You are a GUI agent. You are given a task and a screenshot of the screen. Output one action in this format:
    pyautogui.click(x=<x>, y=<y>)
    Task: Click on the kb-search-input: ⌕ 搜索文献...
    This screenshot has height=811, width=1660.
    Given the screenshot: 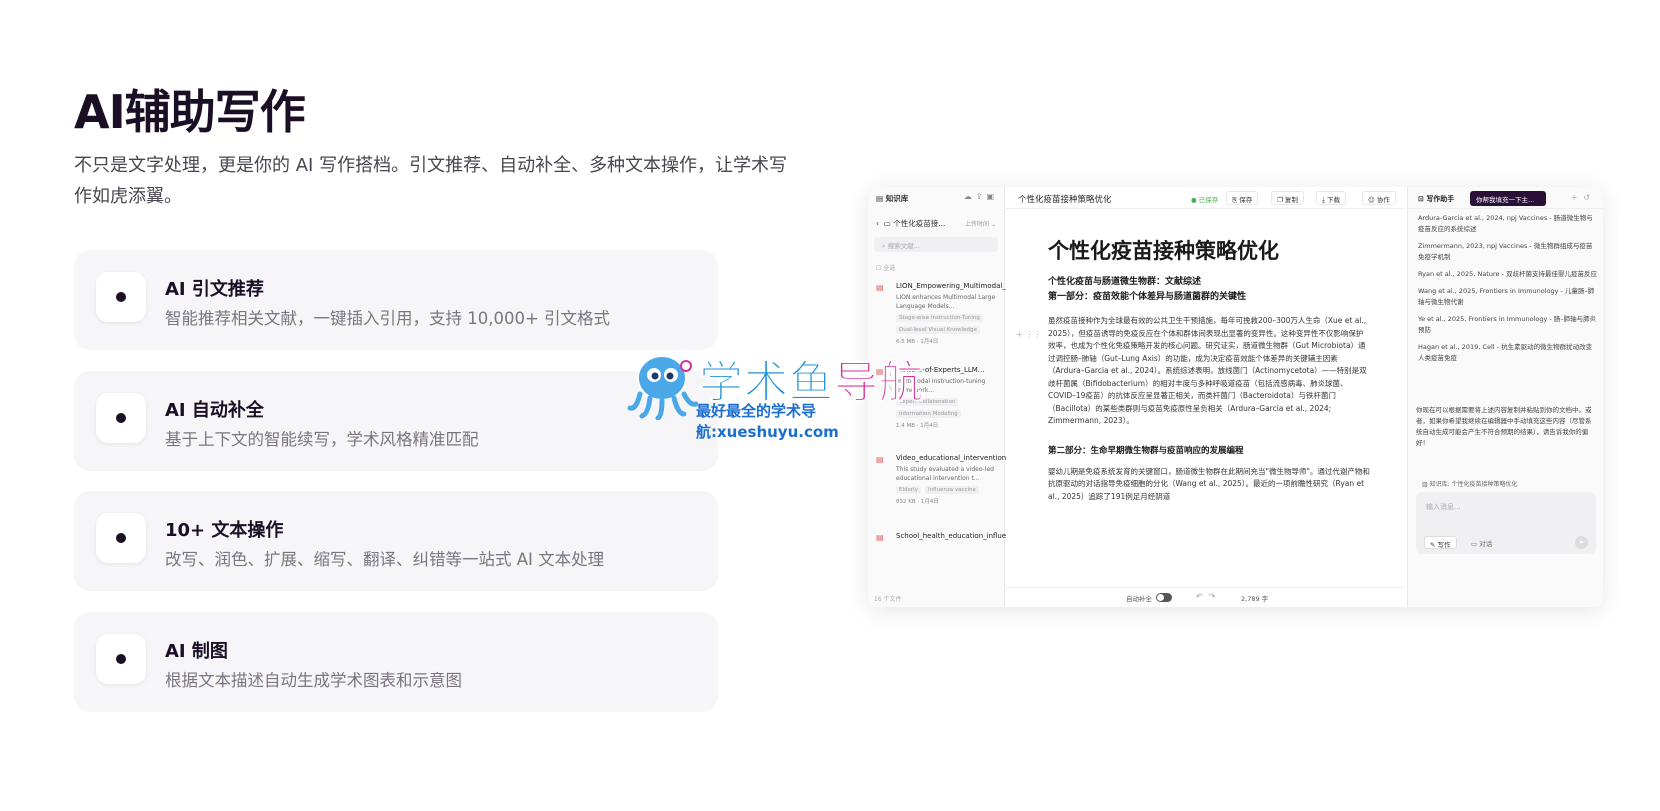 What is the action you would take?
    pyautogui.click(x=936, y=244)
    